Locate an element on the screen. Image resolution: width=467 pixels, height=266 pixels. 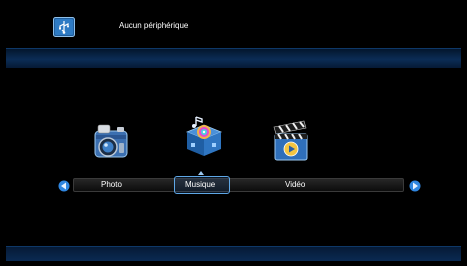
device-status-text: Aucun périphérique is located at coordinates (154, 25).